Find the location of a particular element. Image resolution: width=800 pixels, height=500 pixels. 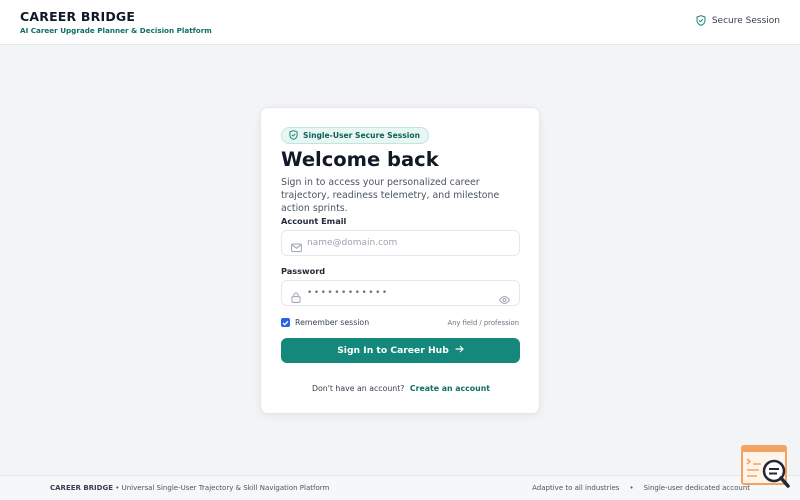

arrow-right-icon is located at coordinates (459, 350).